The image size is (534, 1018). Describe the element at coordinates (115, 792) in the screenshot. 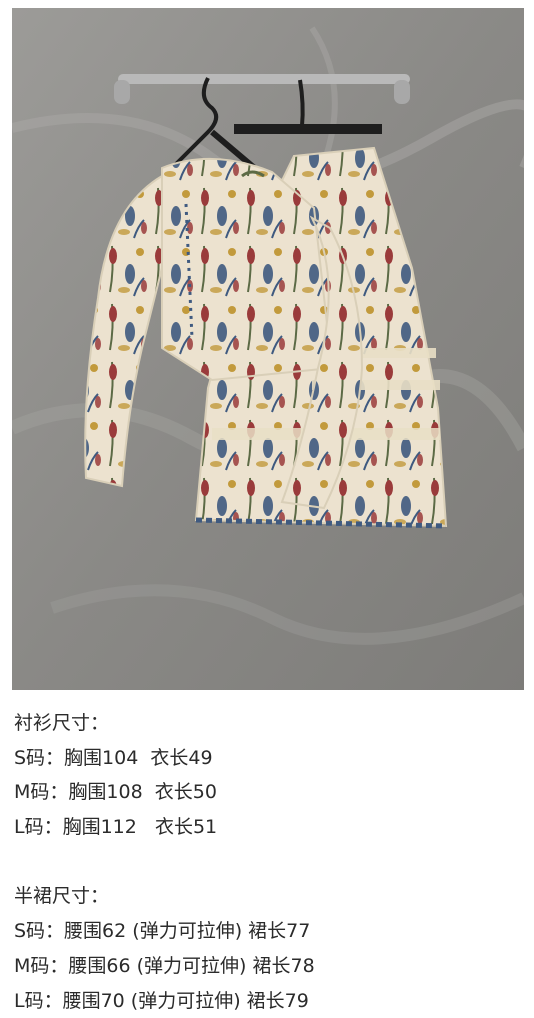

I see `shirt-size-m: M码：胸围108 衣长50` at that location.